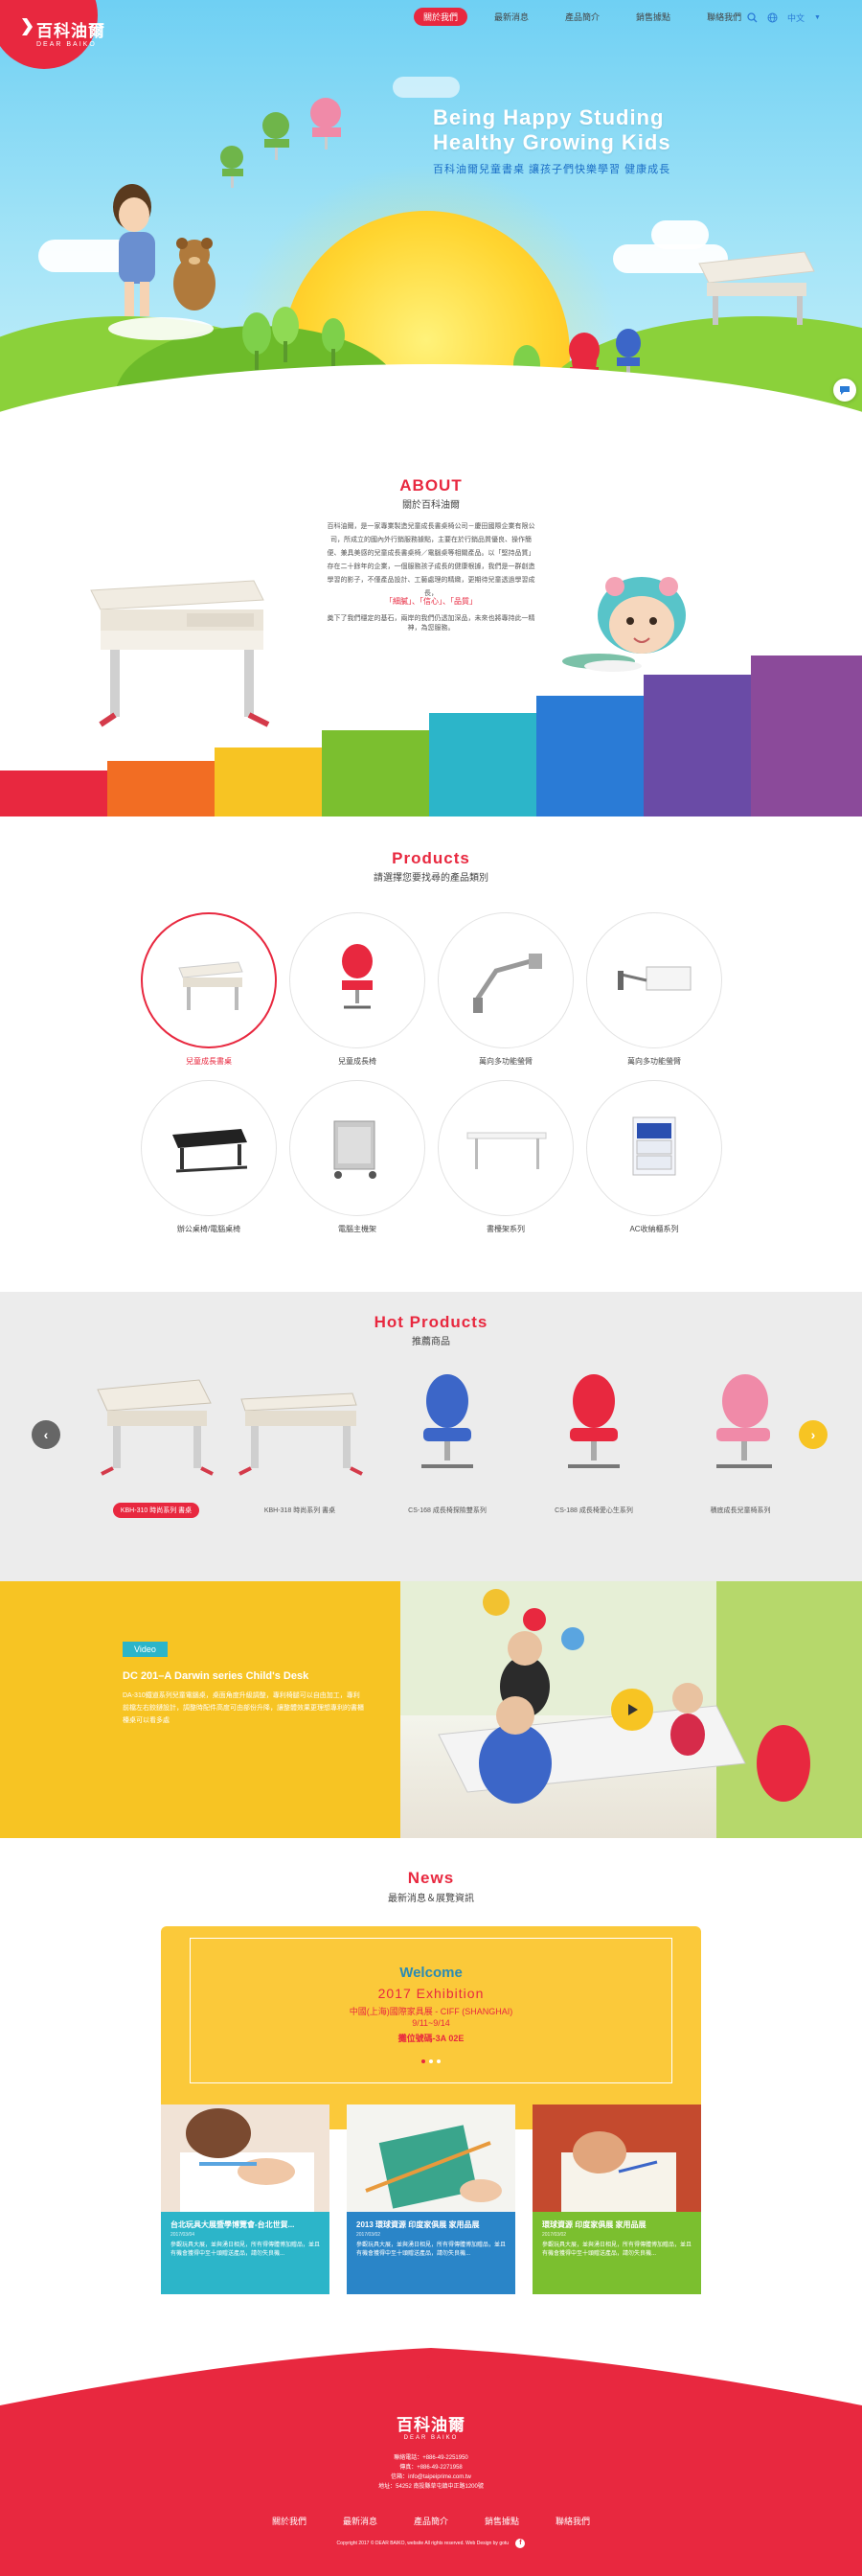 The height and width of the screenshot is (2576, 862). I want to click on chat-icon, so click(845, 390).